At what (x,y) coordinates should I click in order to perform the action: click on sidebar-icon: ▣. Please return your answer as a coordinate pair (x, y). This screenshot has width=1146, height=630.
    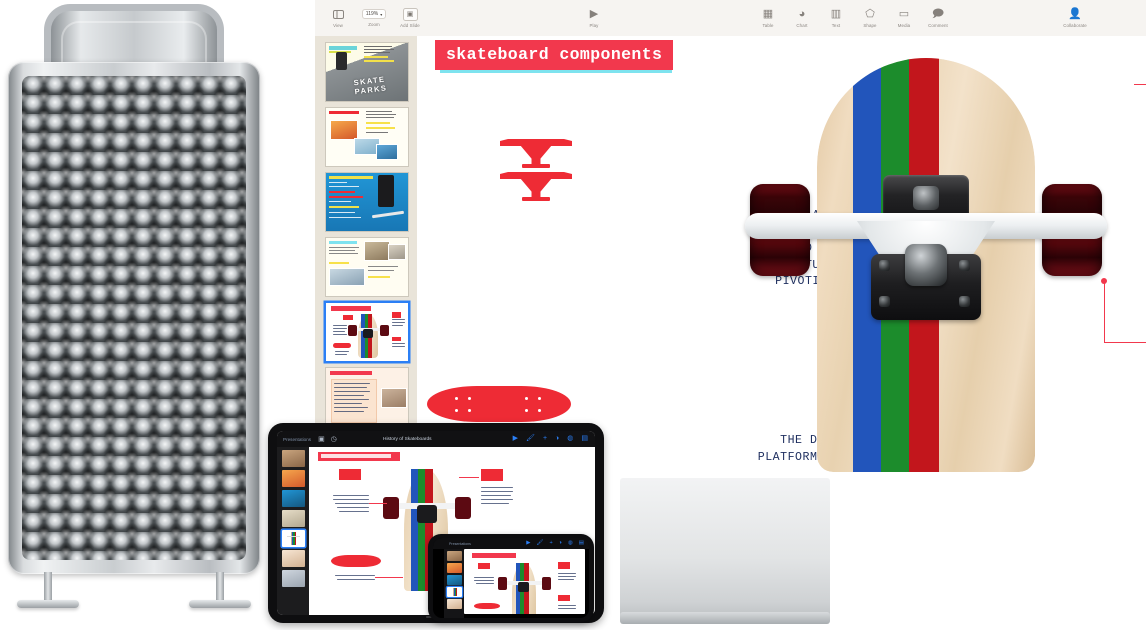
    Looking at the image, I should click on (321, 439).